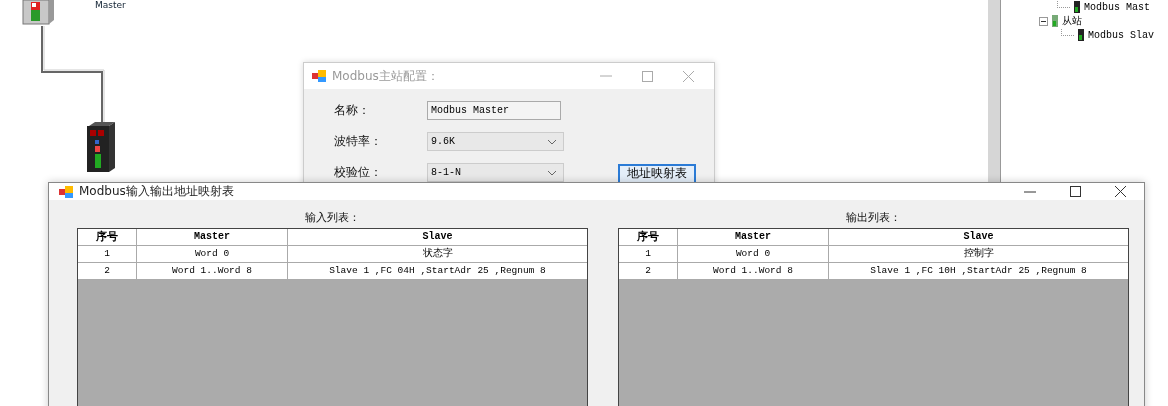  What do you see at coordinates (1072, 21) in the screenshot?
I see `tree-item: 从站` at bounding box center [1072, 21].